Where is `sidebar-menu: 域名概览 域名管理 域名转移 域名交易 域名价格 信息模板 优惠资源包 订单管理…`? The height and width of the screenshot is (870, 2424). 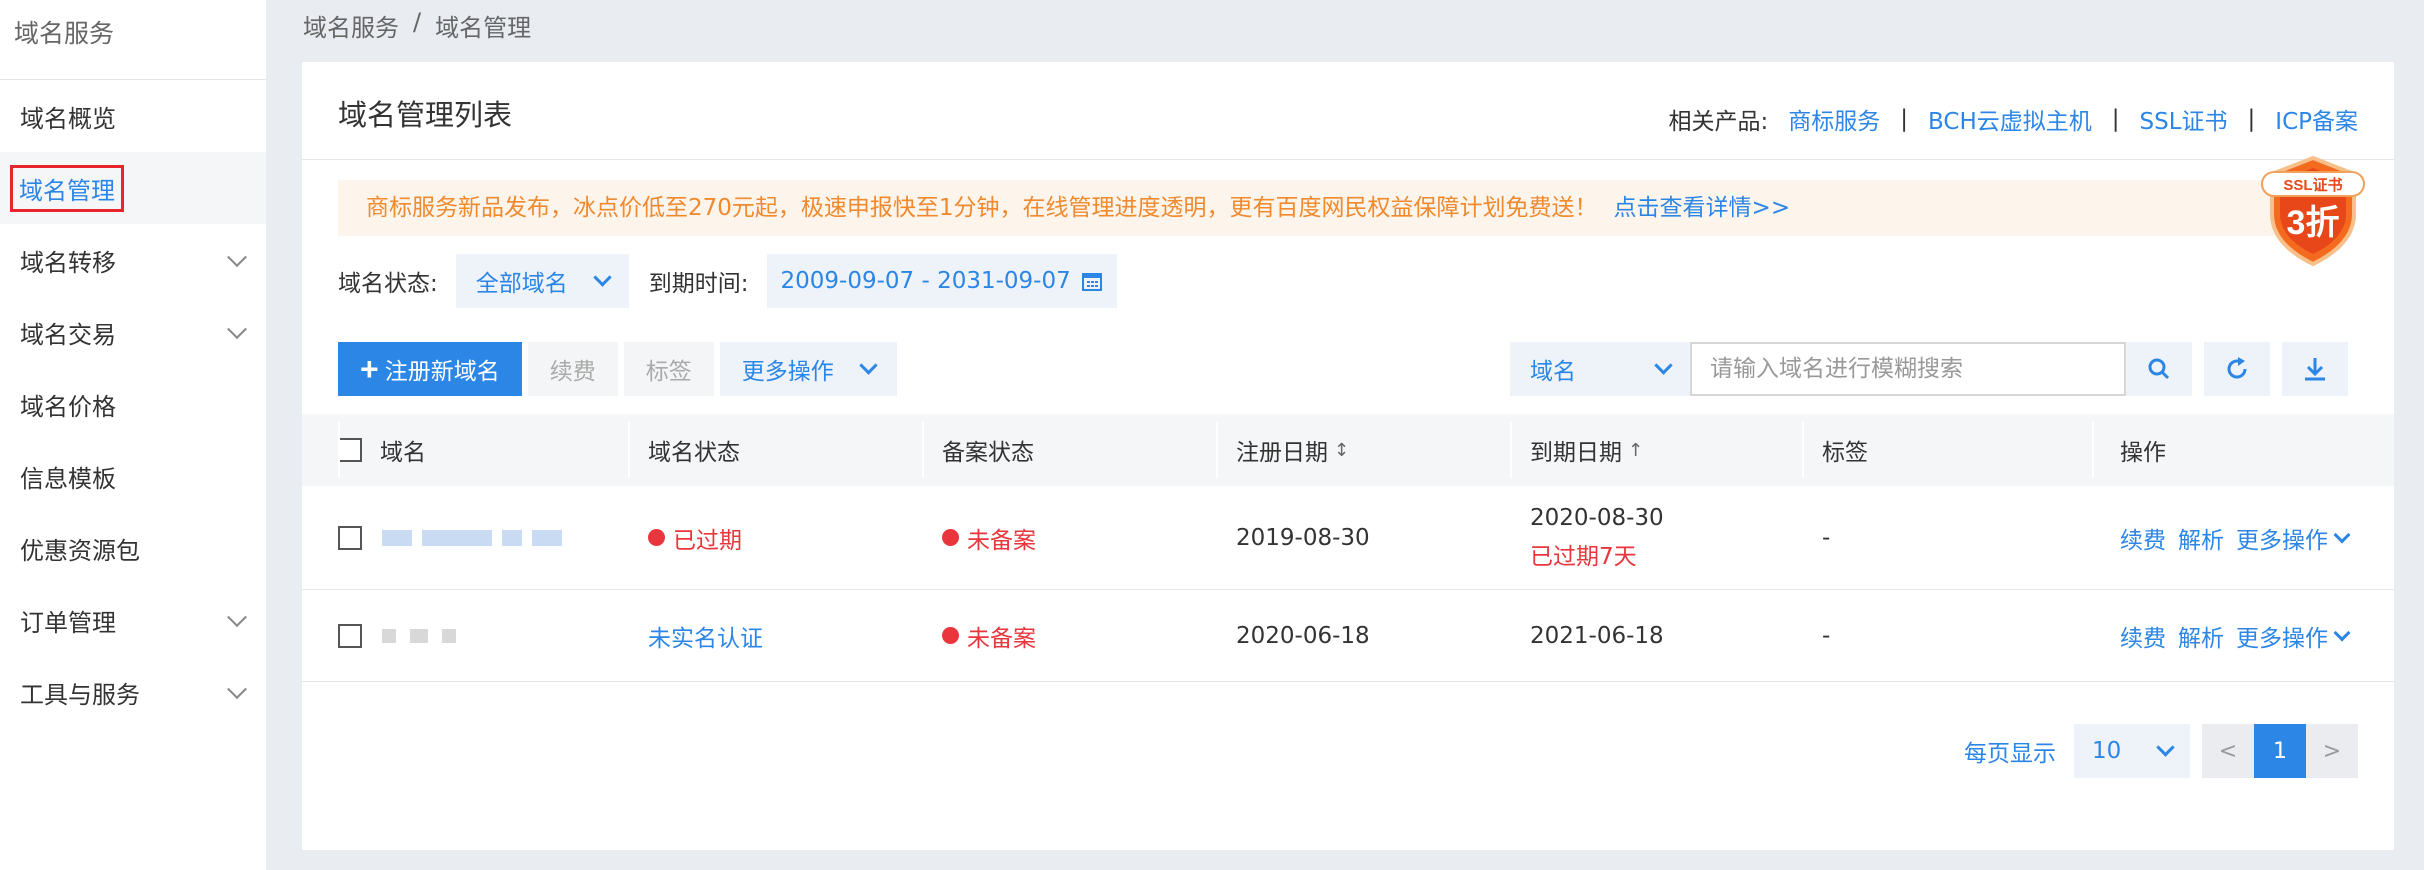 sidebar-menu: 域名概览 域名管理 域名转移 域名交易 域名价格 信息模板 优惠资源包 订单管理… is located at coordinates (133, 404).